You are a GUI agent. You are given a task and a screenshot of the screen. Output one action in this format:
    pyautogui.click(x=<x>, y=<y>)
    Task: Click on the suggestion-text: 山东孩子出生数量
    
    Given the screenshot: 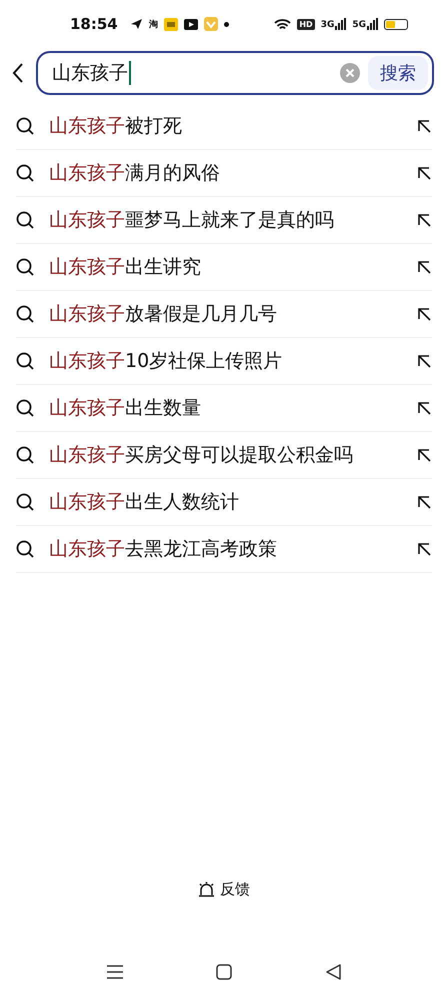 What is the action you would take?
    pyautogui.click(x=226, y=408)
    